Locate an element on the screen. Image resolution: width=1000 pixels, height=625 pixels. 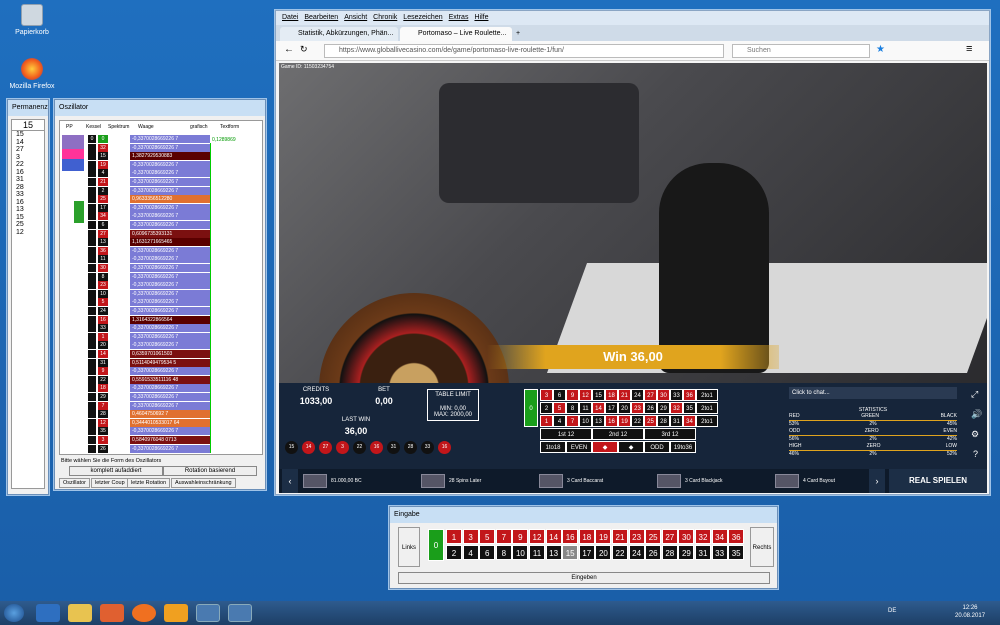
number-cell: 14 is located at coordinates (598, 408).